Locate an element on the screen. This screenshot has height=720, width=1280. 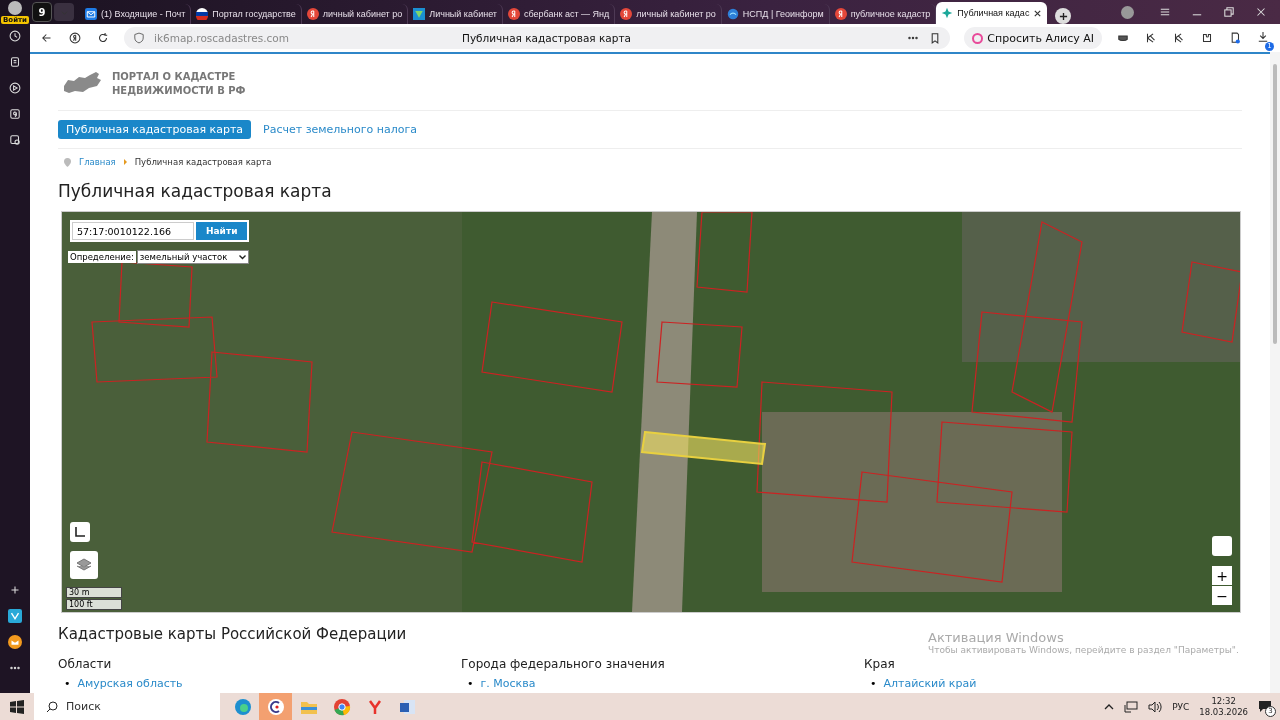
cadastral-search-field: 57:17:0010122.166 is located at coordinates (133, 231).